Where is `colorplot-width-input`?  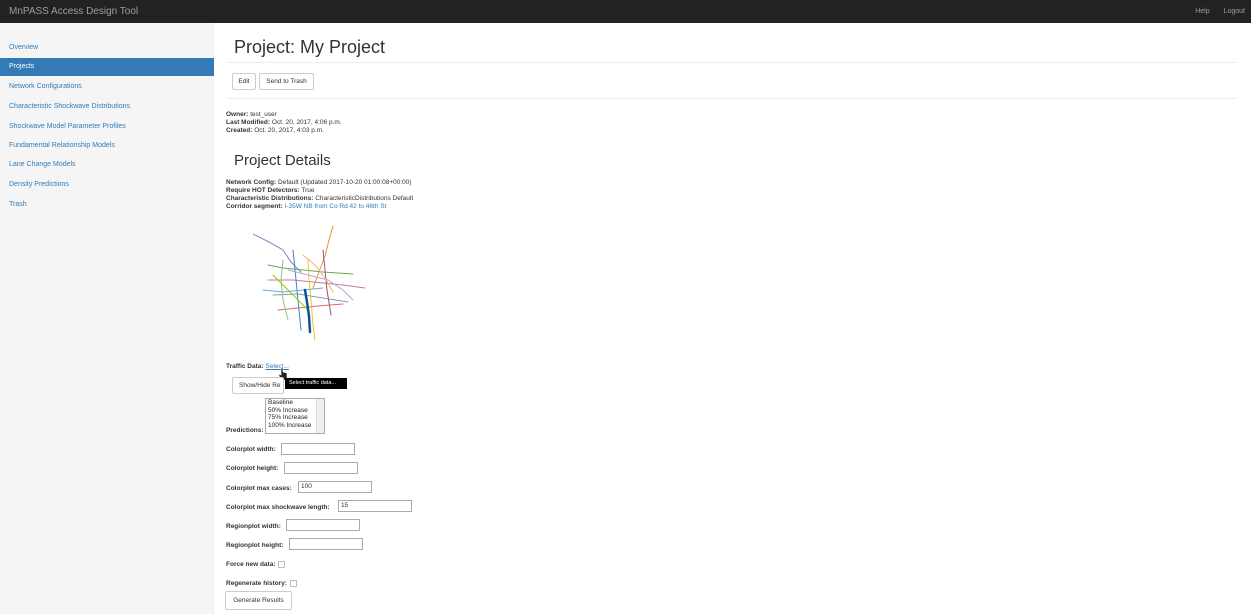 colorplot-width-input is located at coordinates (318, 449).